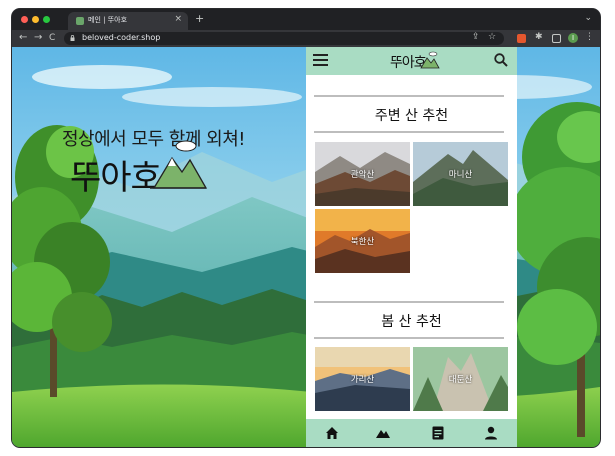  What do you see at coordinates (23, 37) in the screenshot?
I see `back-button: ←` at bounding box center [23, 37].